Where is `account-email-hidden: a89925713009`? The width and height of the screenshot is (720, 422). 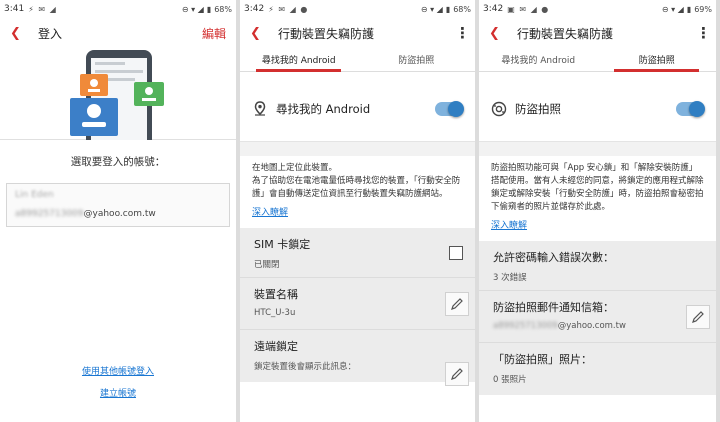 account-email-hidden: a89925713009 is located at coordinates (49, 214).